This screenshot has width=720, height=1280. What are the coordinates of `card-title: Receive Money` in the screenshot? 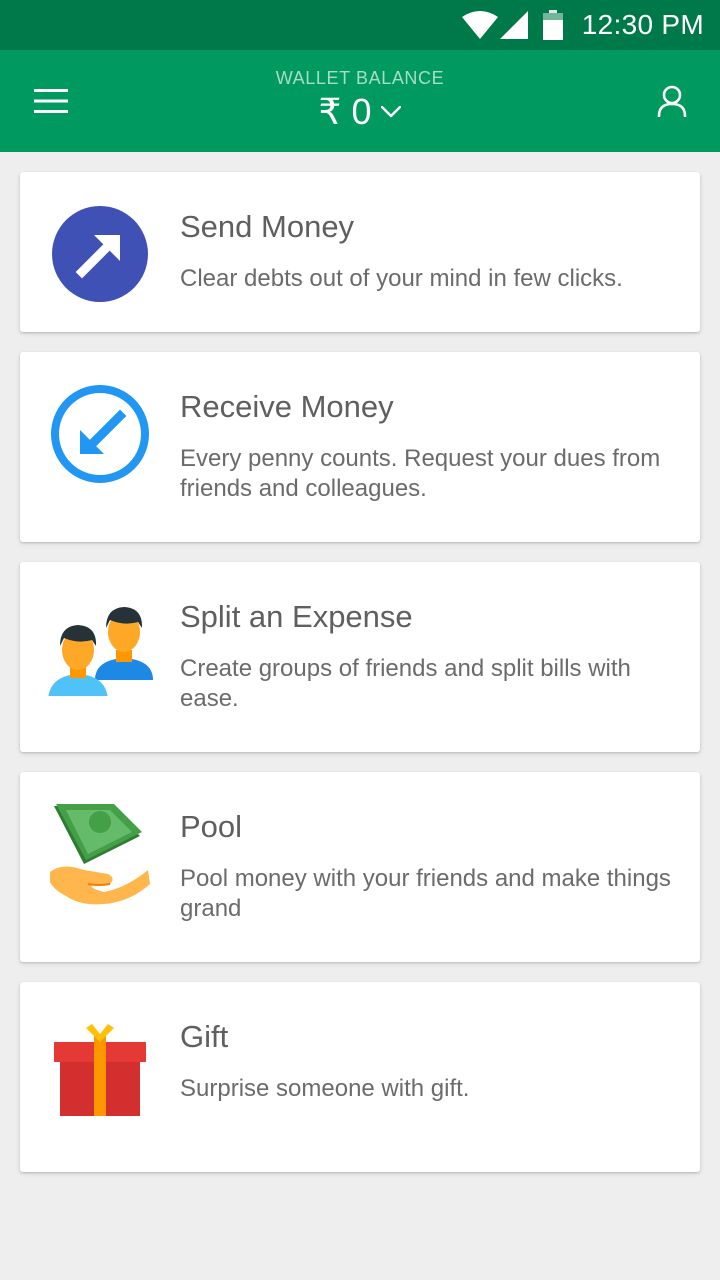 It's located at (287, 406).